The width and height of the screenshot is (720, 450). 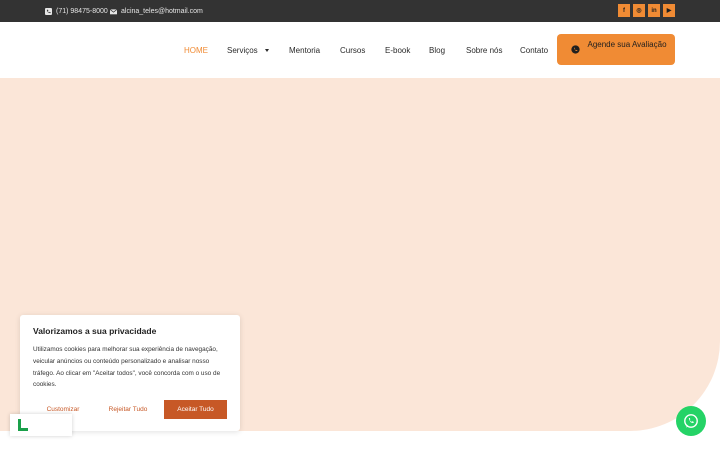 I want to click on recaptcha-badge, so click(x=41, y=425).